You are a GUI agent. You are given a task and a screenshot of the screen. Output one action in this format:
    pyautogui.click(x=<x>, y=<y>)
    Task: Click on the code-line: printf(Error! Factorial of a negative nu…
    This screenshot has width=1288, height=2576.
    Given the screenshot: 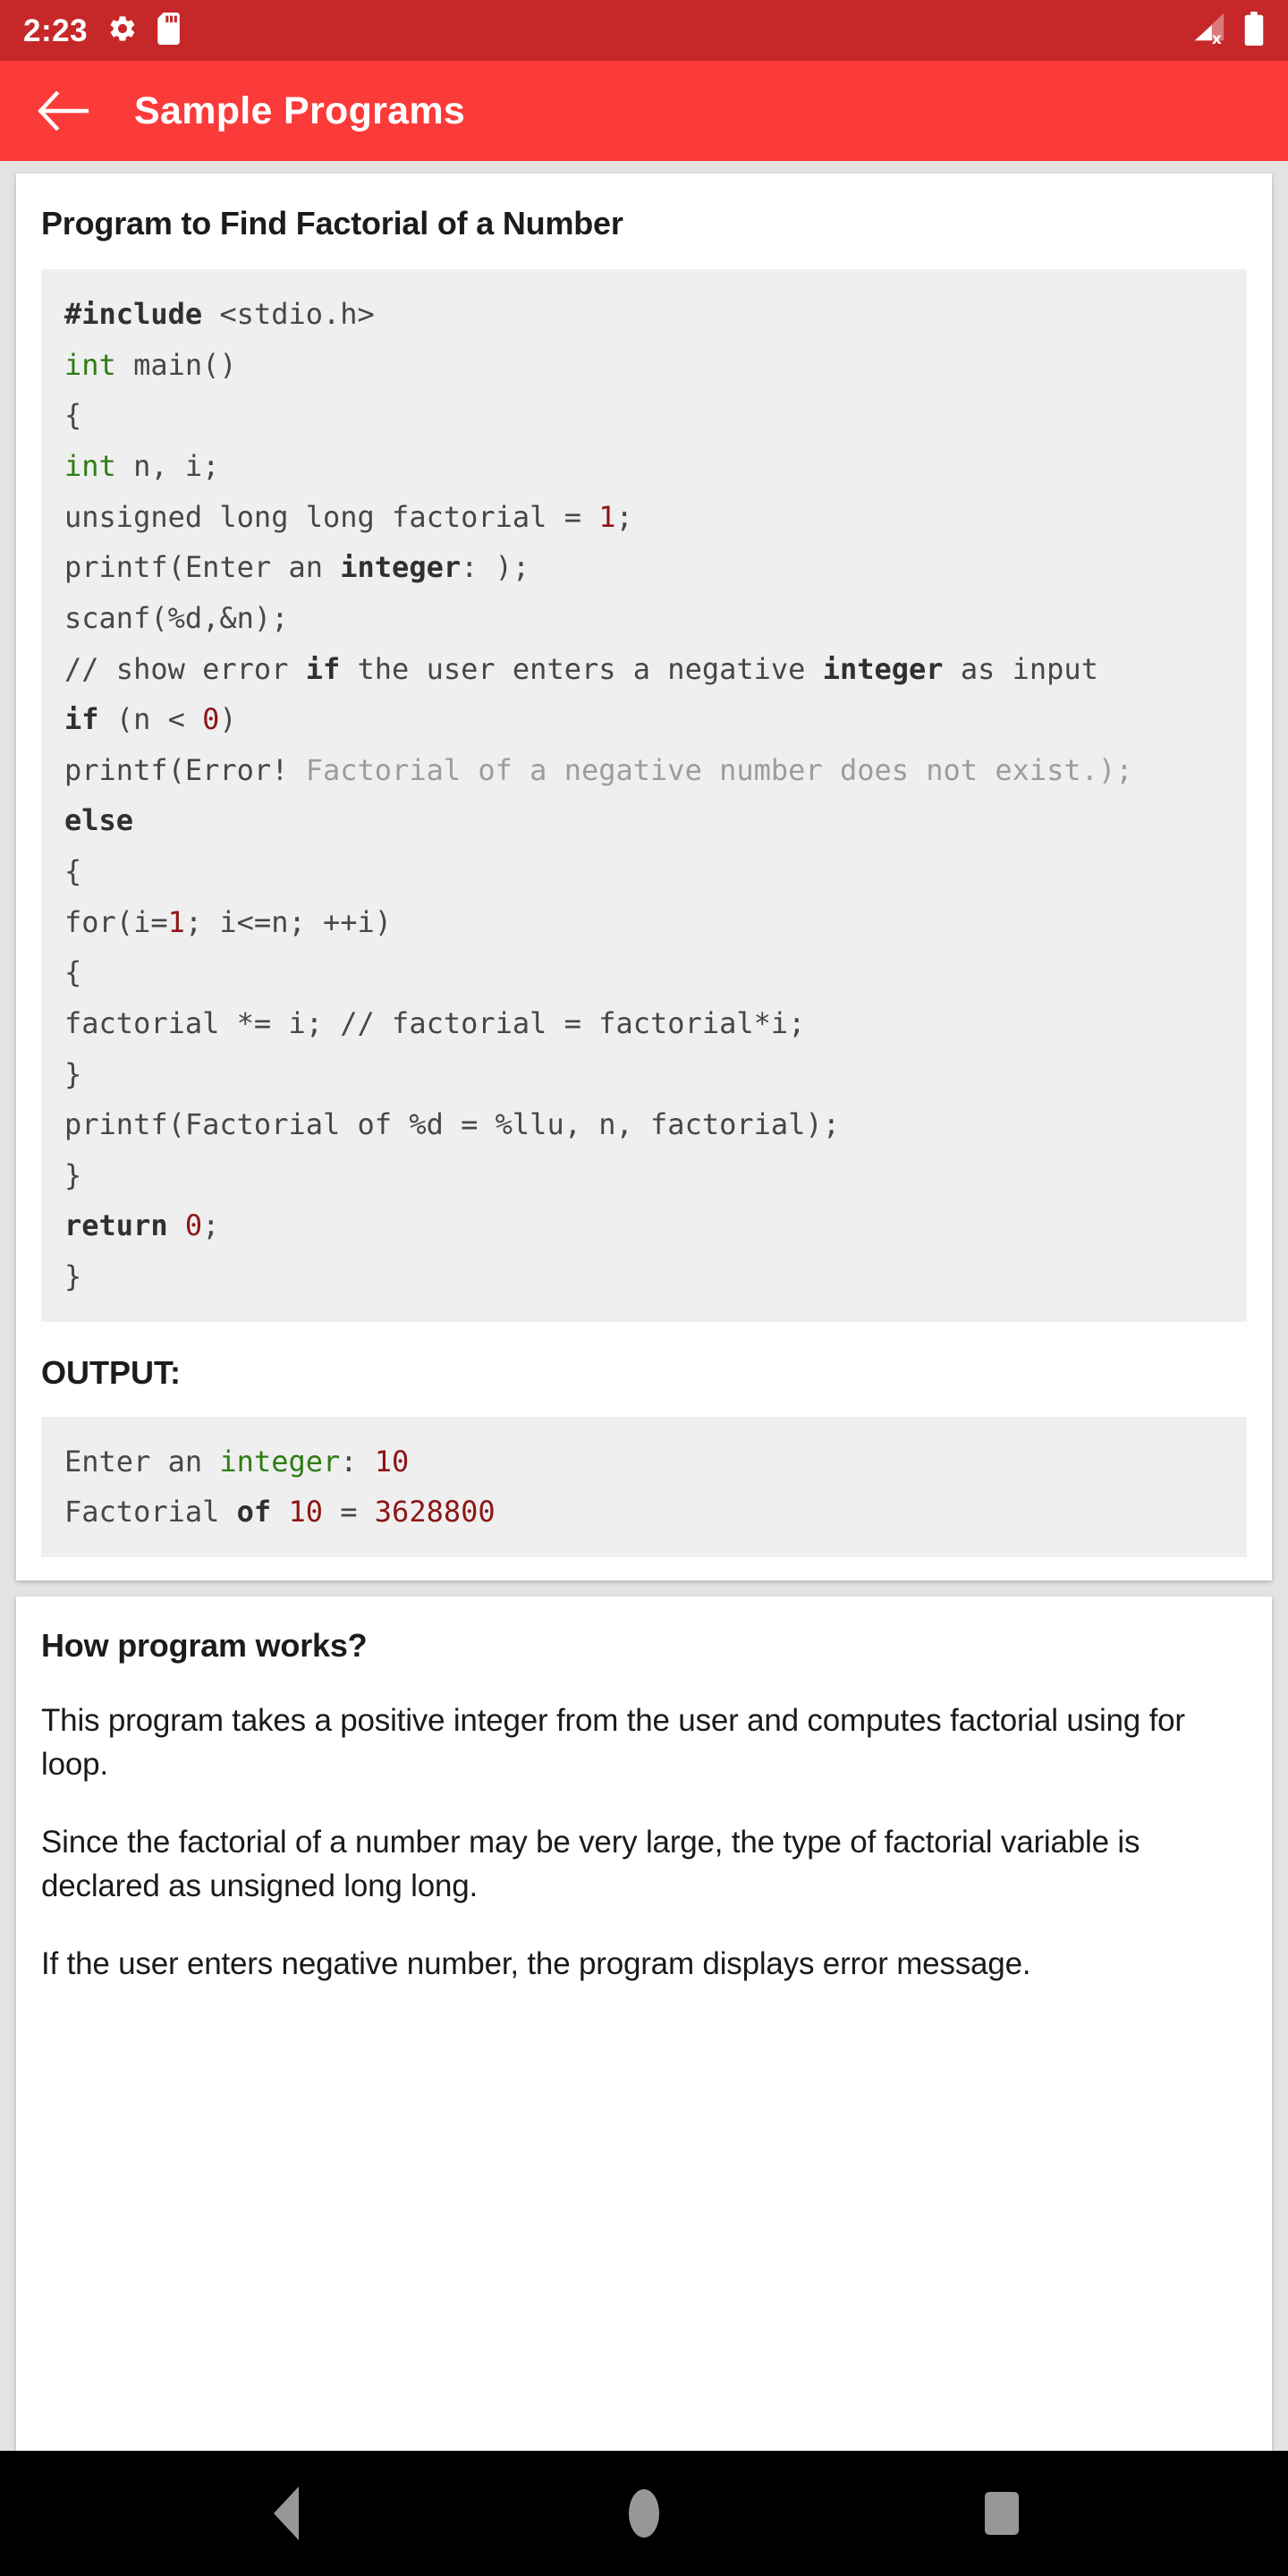 What is the action you would take?
    pyautogui.click(x=655, y=770)
    